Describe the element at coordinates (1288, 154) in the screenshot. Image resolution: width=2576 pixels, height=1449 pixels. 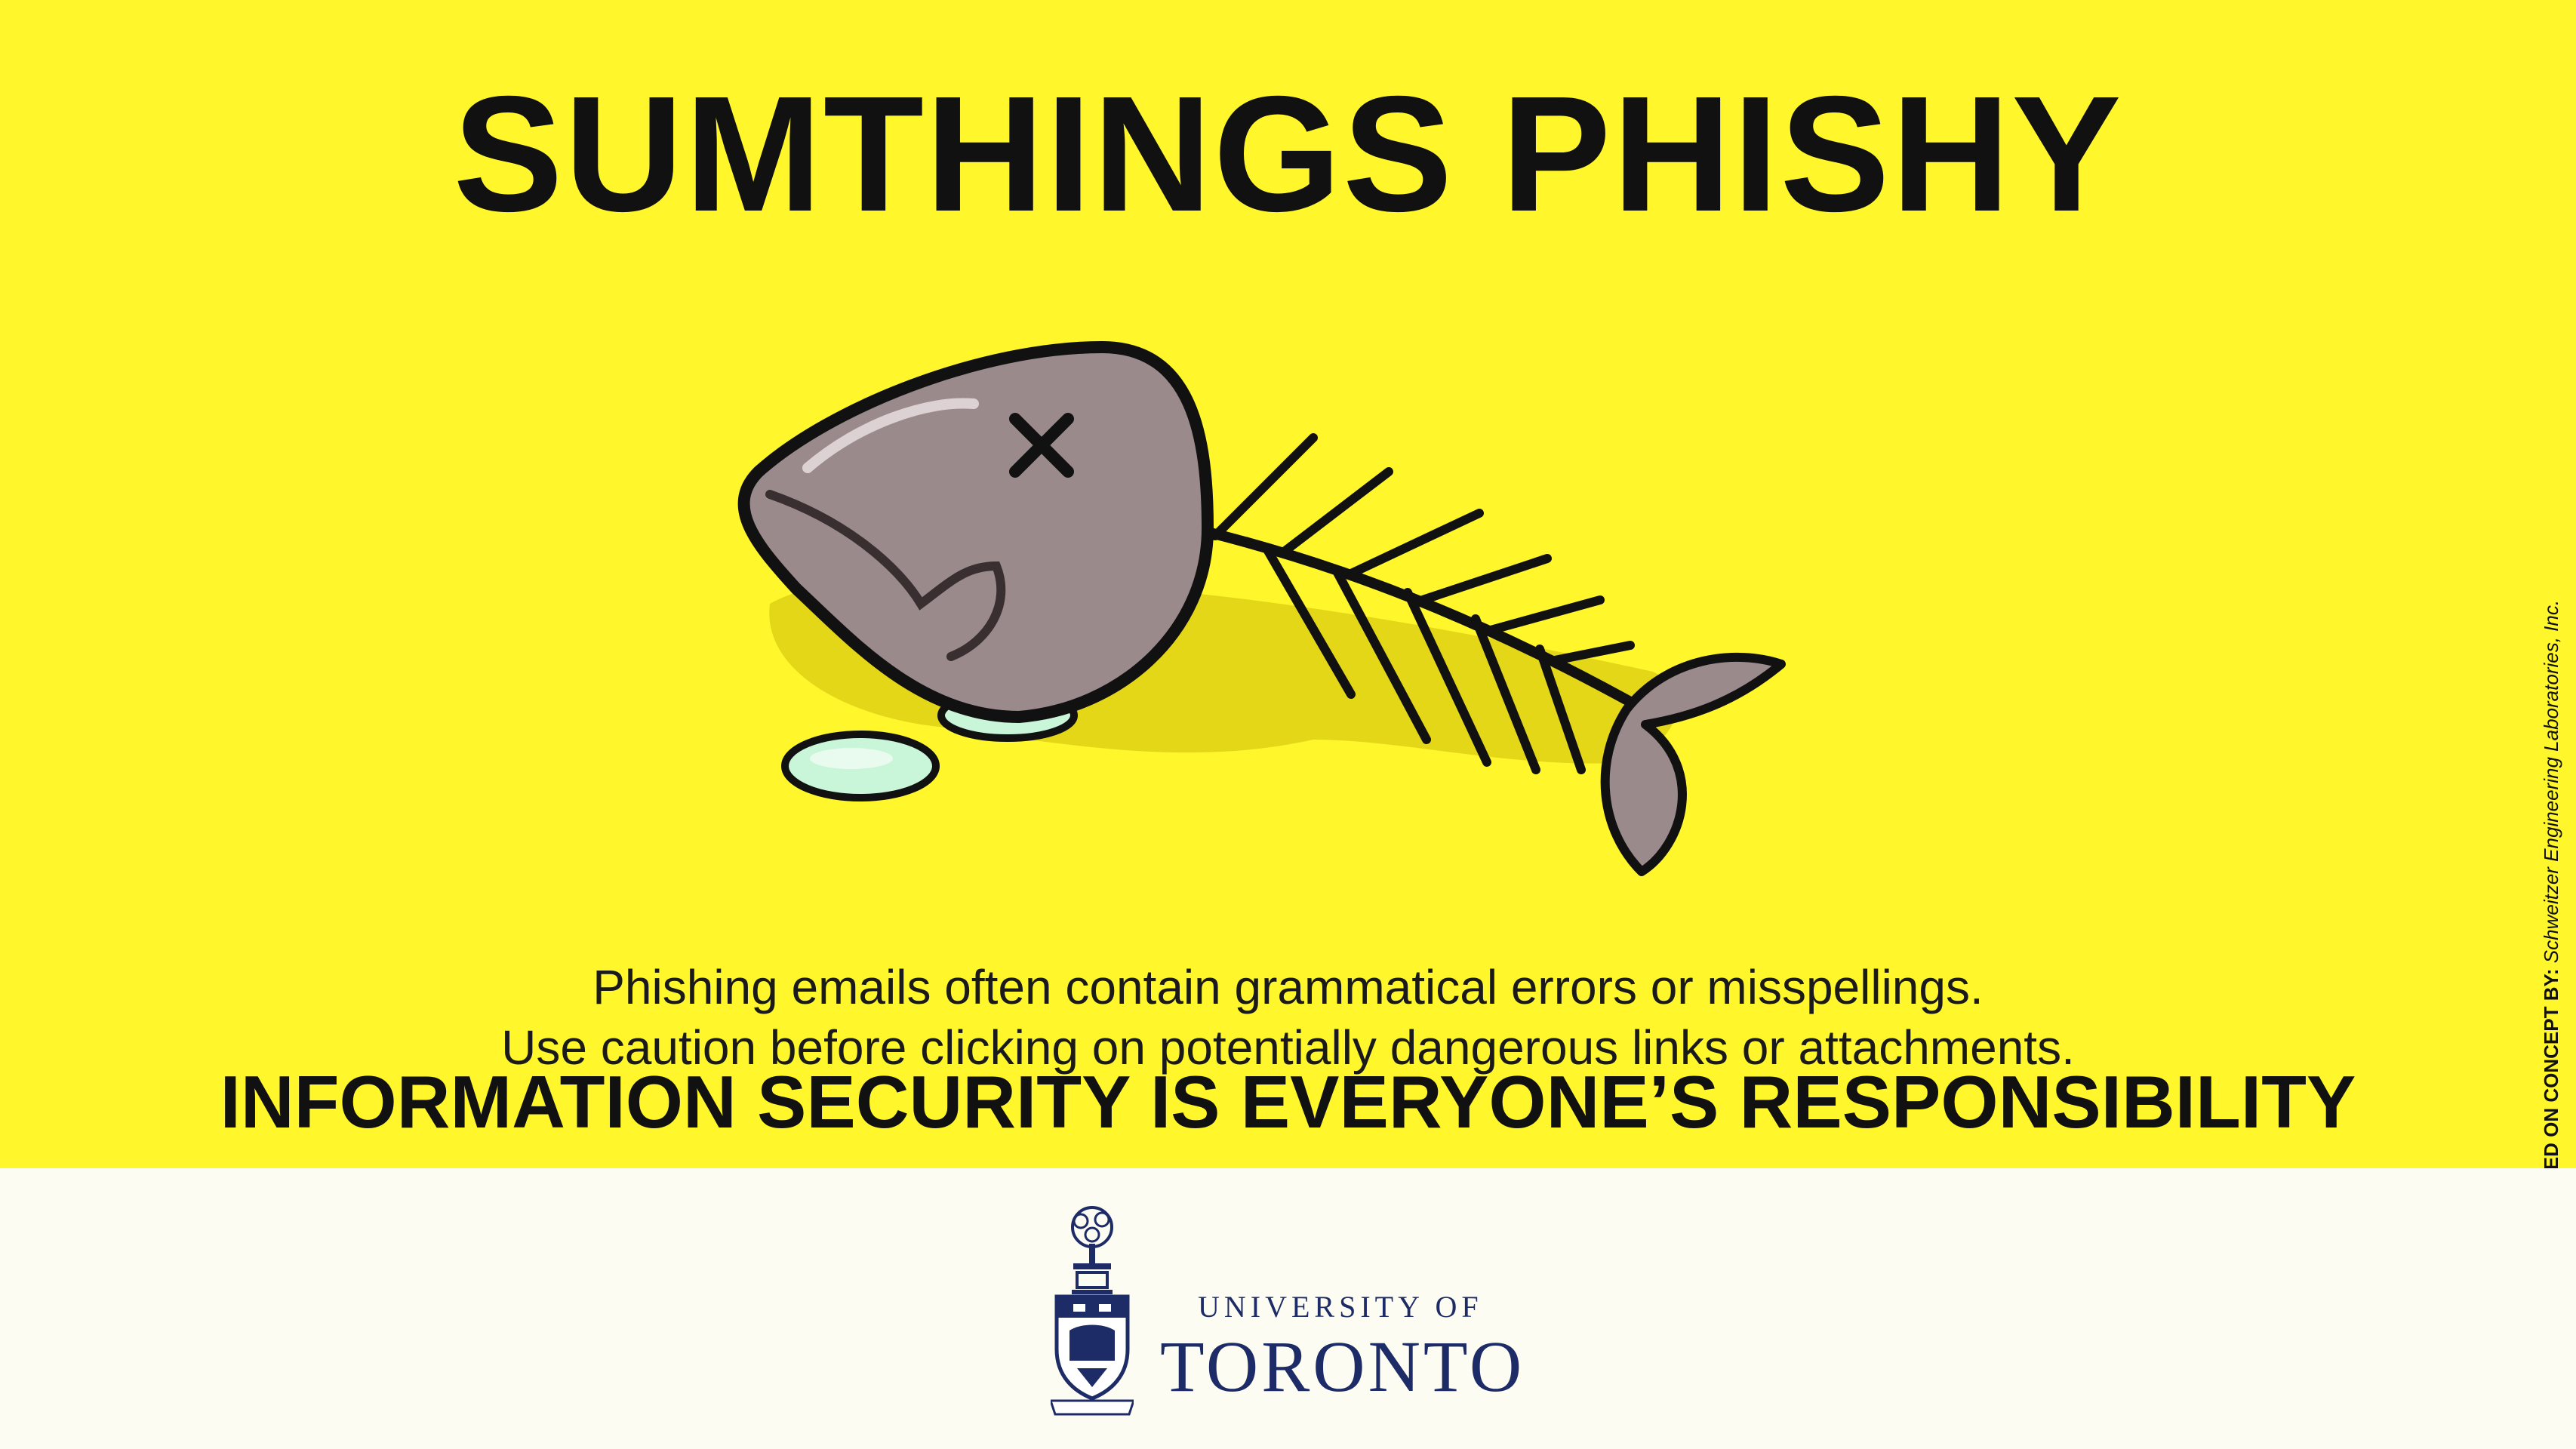
I see `headline: SUMTHINGS PHISHY` at that location.